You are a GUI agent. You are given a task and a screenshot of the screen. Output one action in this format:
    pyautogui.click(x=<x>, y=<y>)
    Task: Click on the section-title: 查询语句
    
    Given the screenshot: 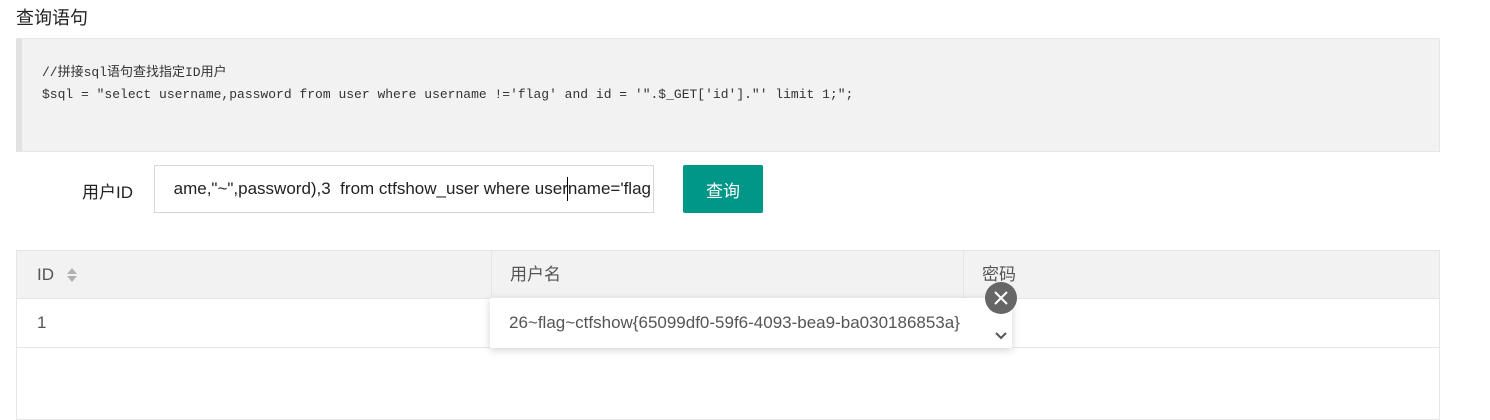 What is the action you would take?
    pyautogui.click(x=52, y=18)
    